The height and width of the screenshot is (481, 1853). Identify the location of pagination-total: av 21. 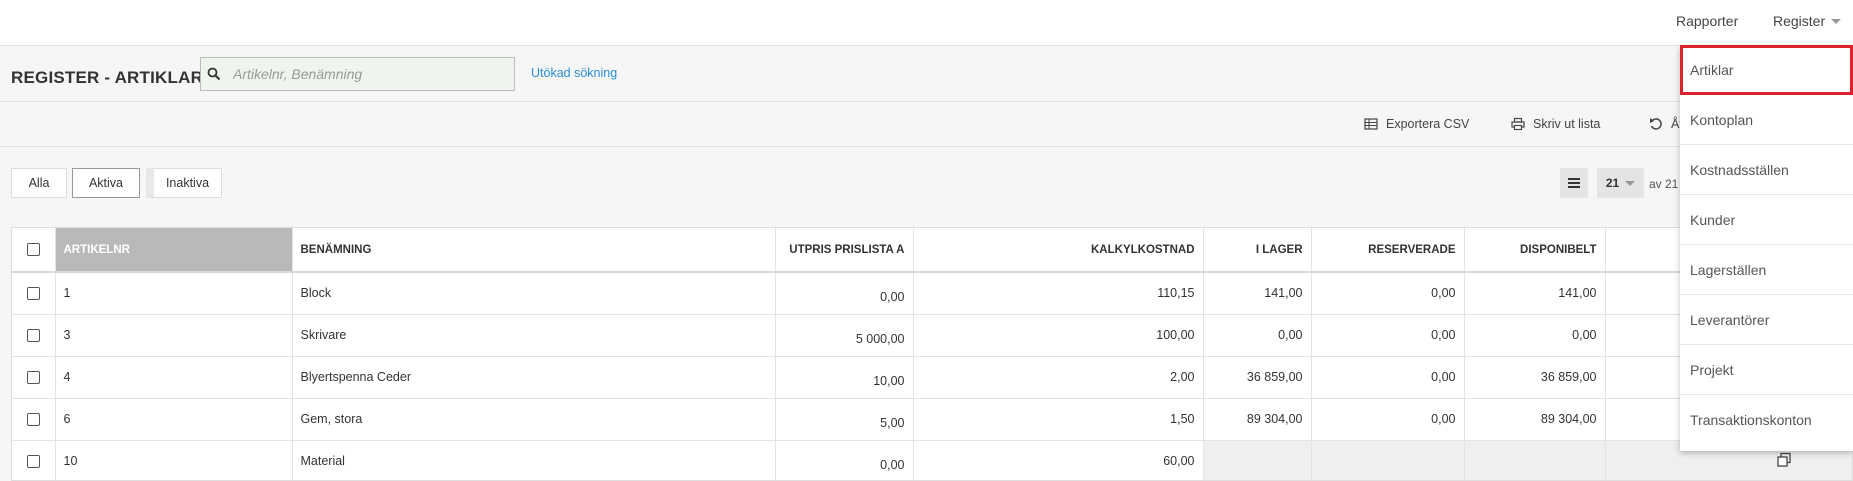
(1664, 184).